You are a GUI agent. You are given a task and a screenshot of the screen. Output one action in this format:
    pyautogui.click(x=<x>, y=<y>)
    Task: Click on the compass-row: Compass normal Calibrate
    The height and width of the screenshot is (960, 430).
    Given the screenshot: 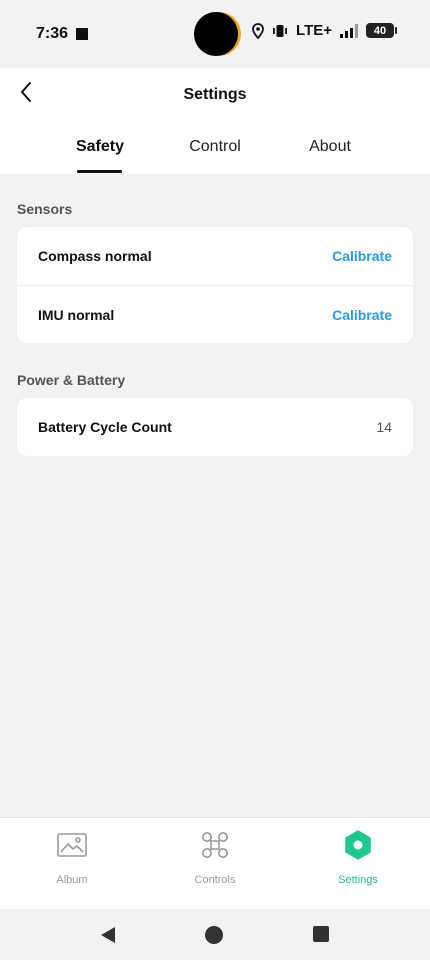 What is the action you would take?
    pyautogui.click(x=215, y=256)
    